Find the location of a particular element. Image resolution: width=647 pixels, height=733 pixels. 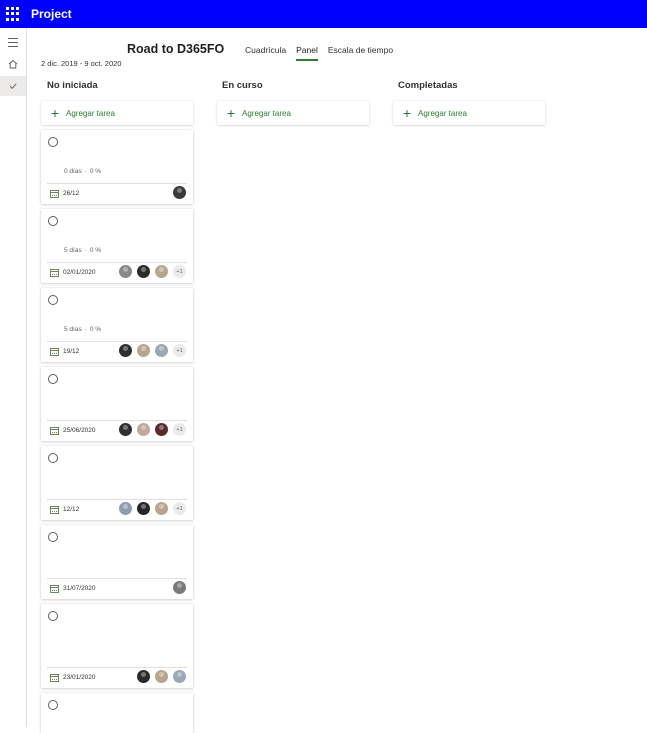

left-rail is located at coordinates (13, 377).